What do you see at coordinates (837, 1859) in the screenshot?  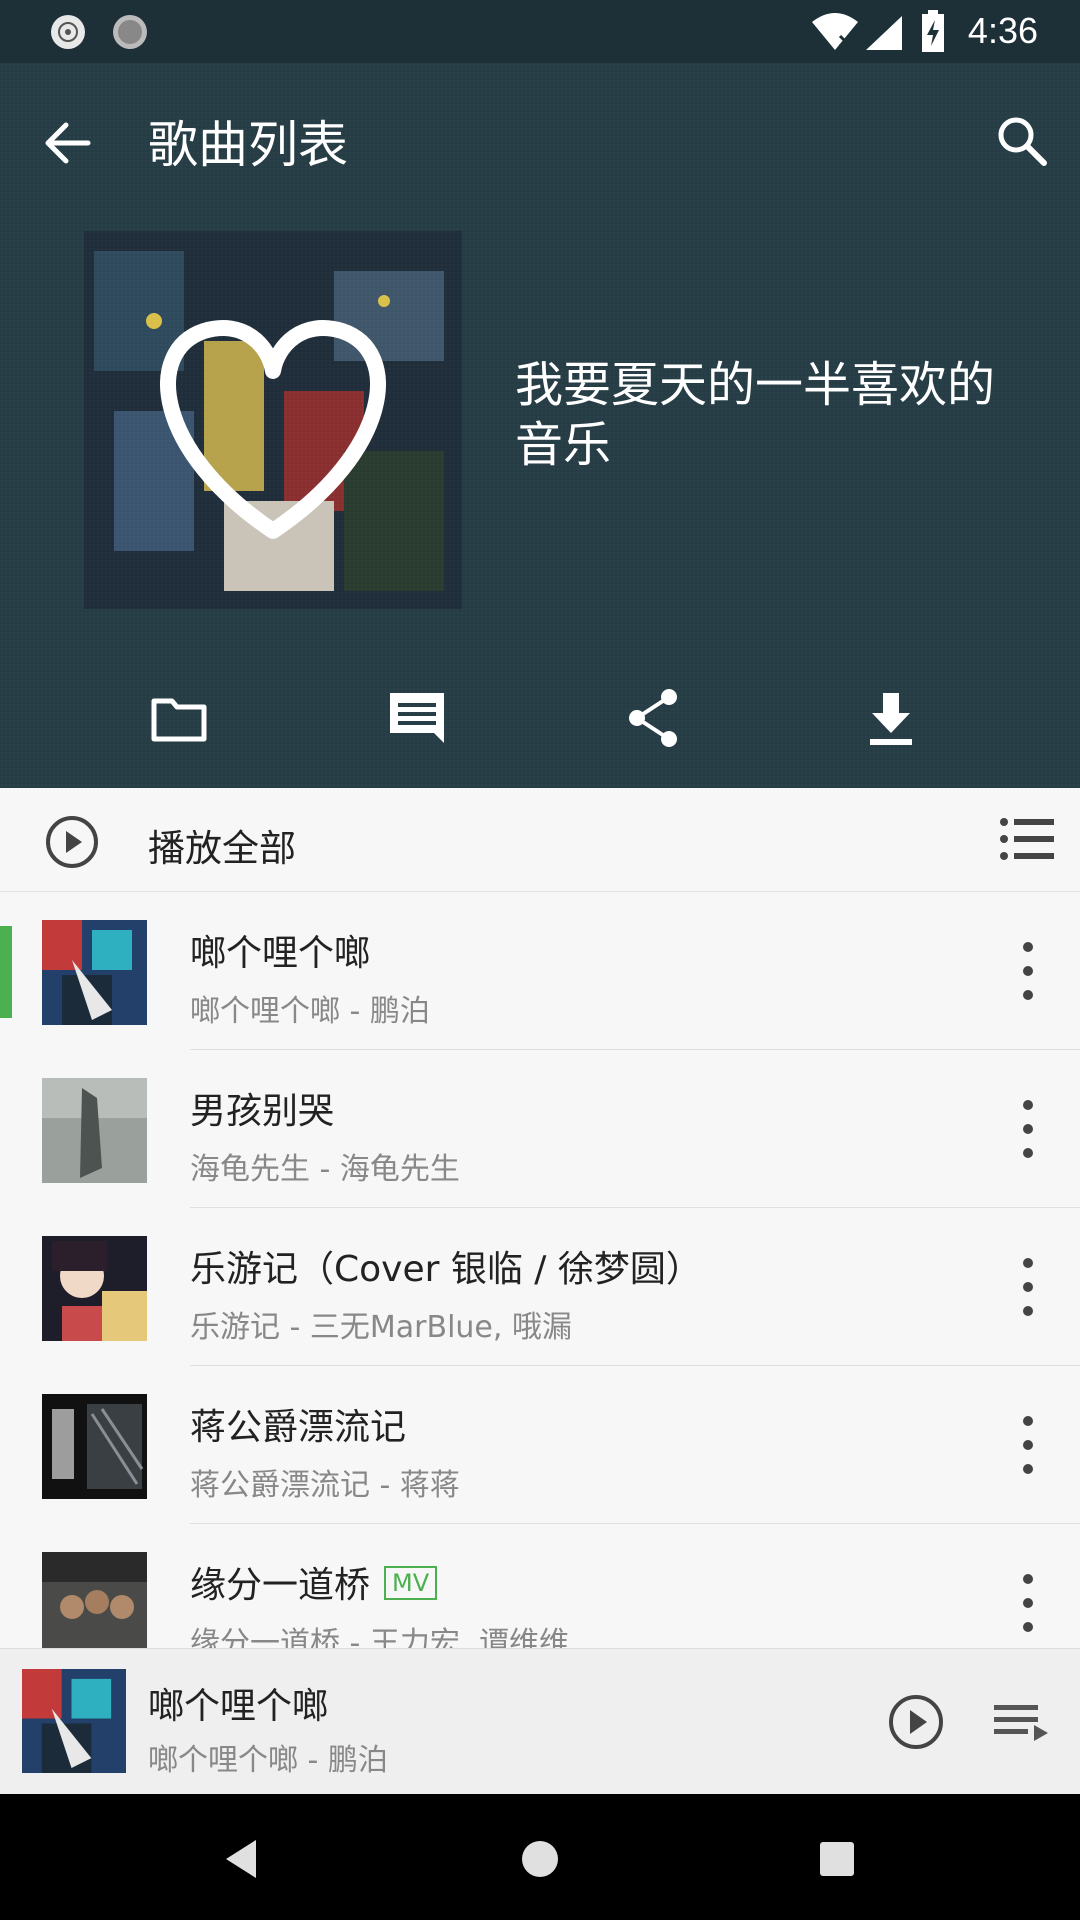 I see `nav-recents-icon` at bounding box center [837, 1859].